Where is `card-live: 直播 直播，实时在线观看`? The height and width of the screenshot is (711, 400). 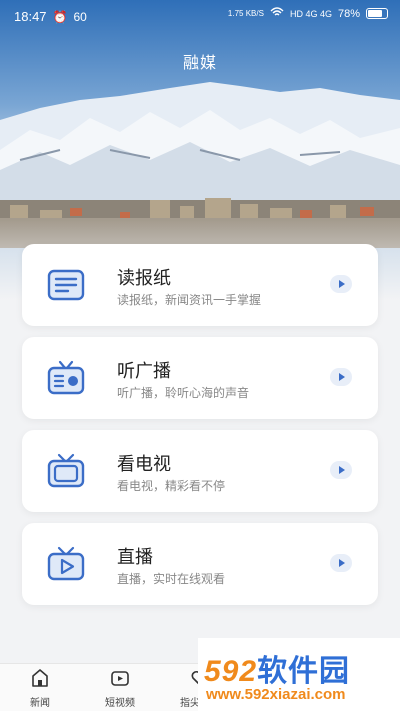 card-live: 直播 直播，实时在线观看 is located at coordinates (200, 564).